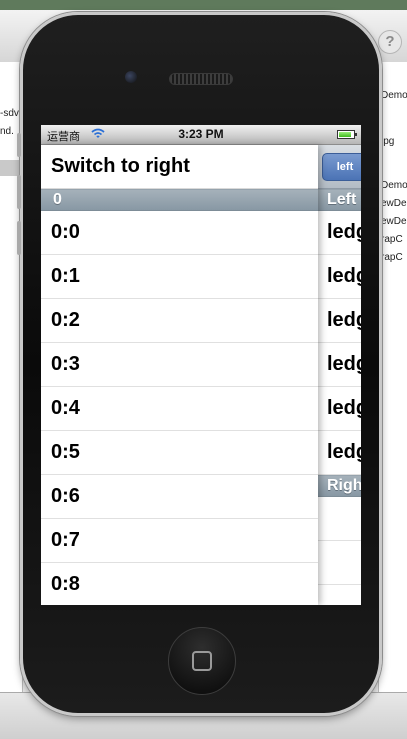 This screenshot has height=739, width=407. Describe the element at coordinates (65, 452) in the screenshot. I see `row-label: 0:5` at that location.